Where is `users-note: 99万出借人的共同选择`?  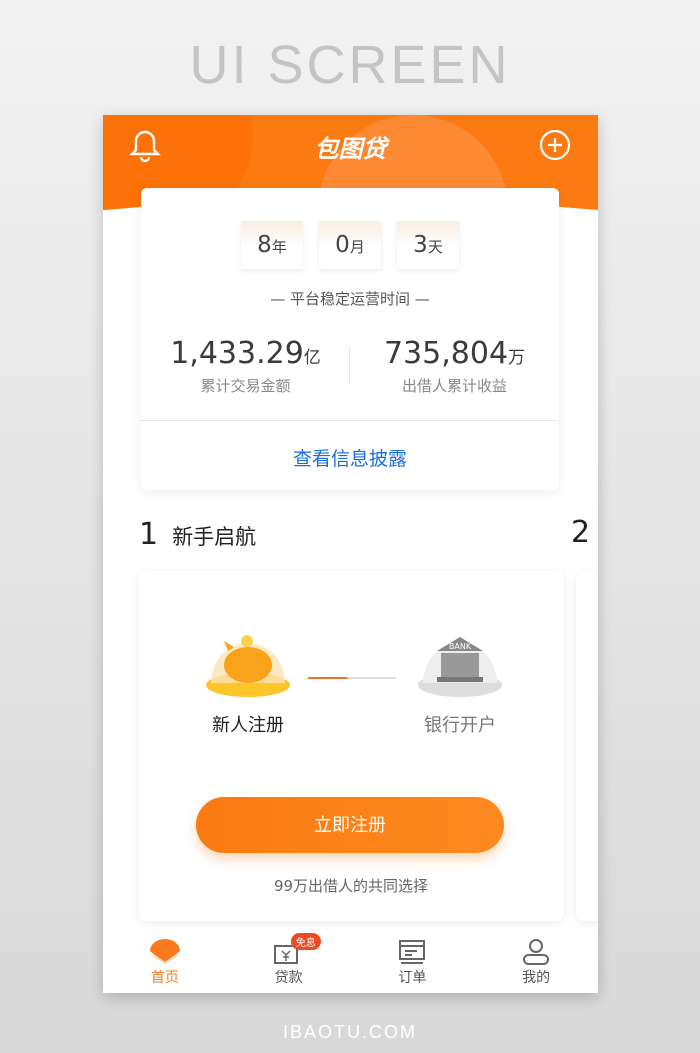
users-note: 99万出借人的共同选择 is located at coordinates (351, 886).